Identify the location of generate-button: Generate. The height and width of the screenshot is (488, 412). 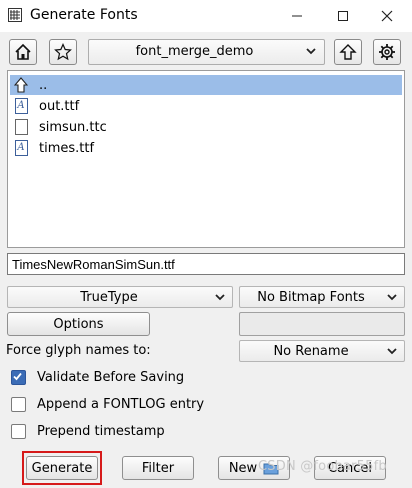
(62, 468).